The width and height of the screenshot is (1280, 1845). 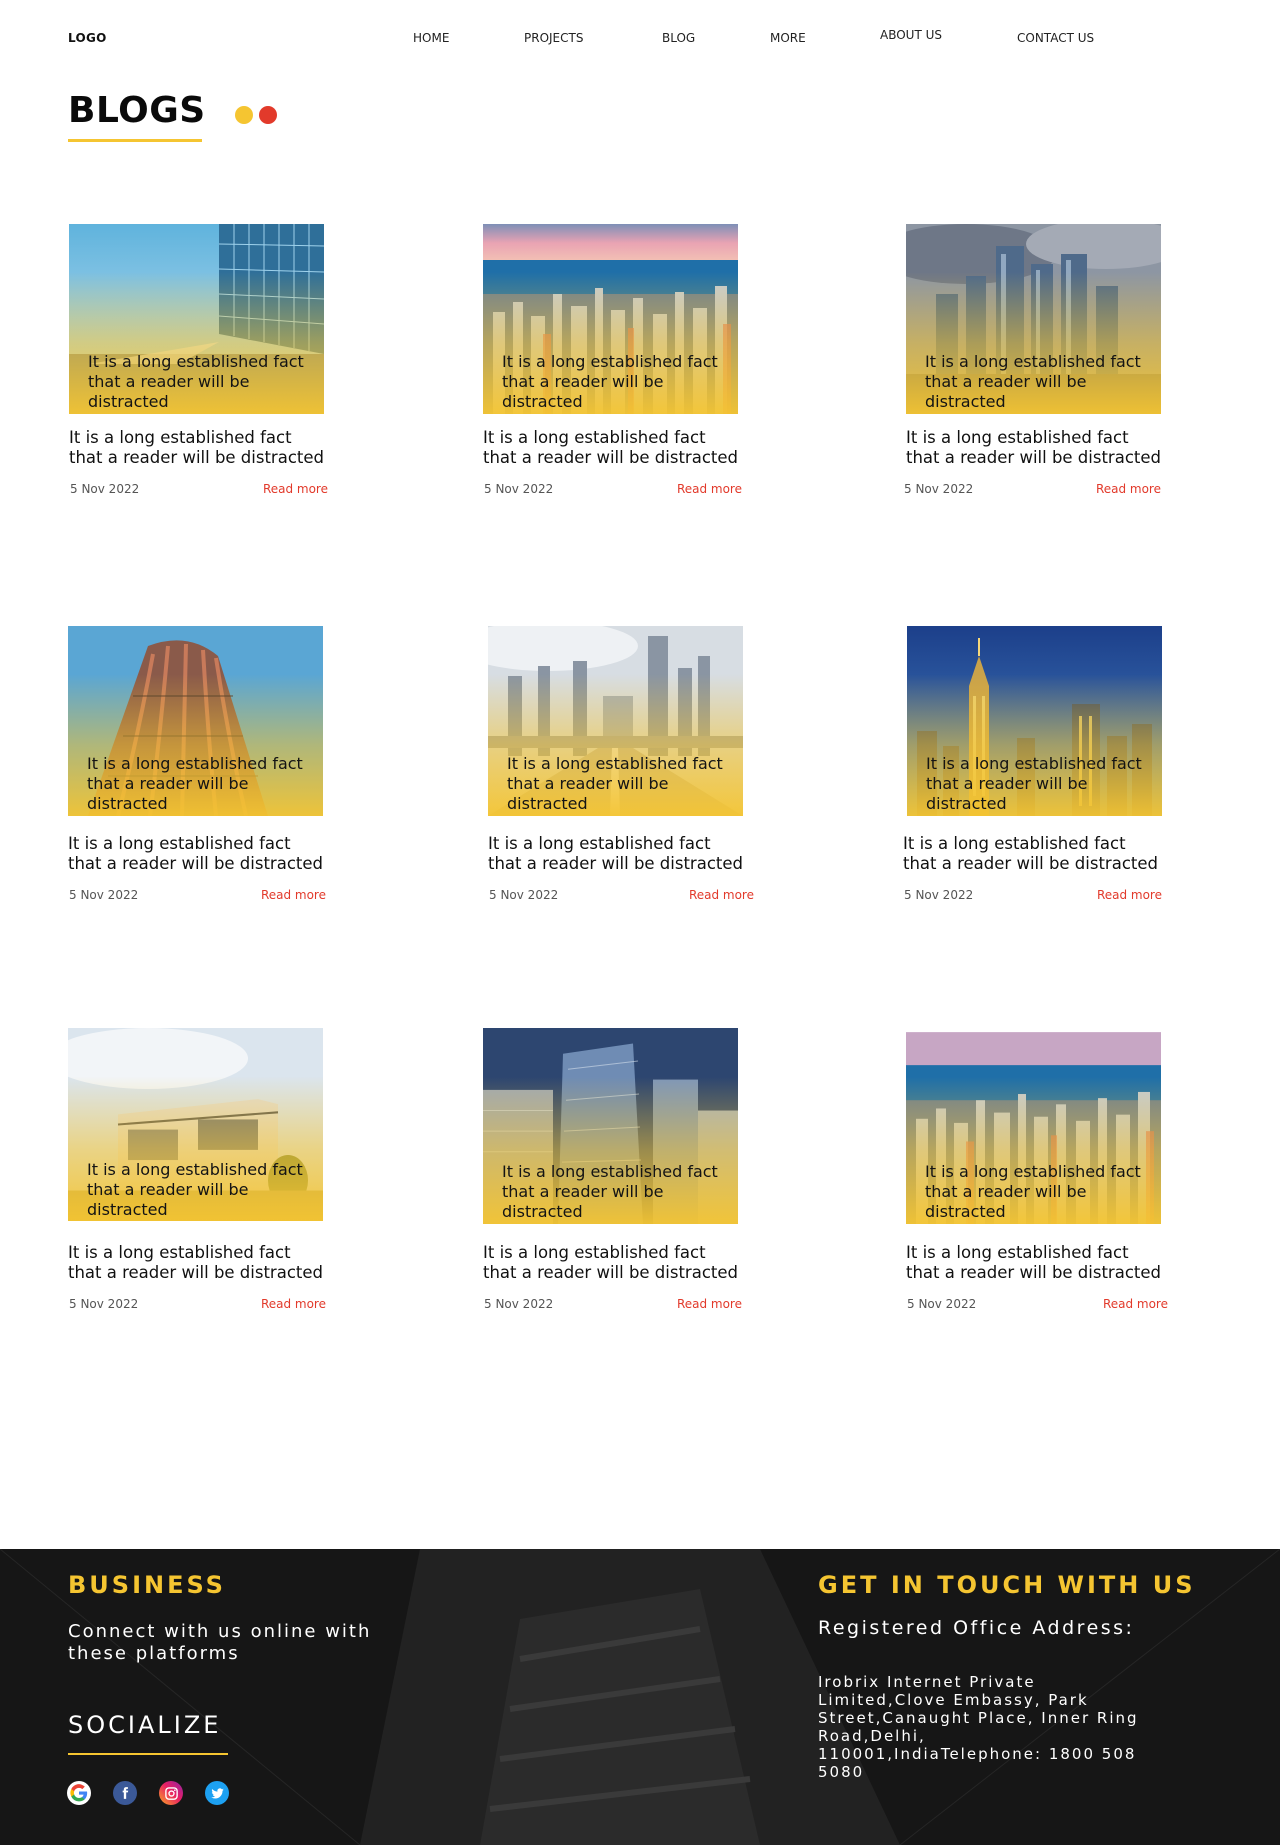 I want to click on logo: LOGO, so click(x=87, y=38).